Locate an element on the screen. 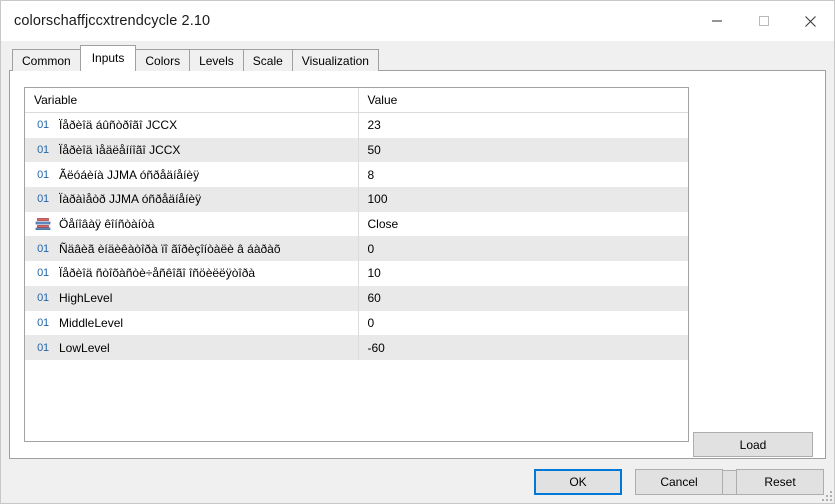 This screenshot has width=835, height=504. tab-inputs: Inputs is located at coordinates (108, 58).